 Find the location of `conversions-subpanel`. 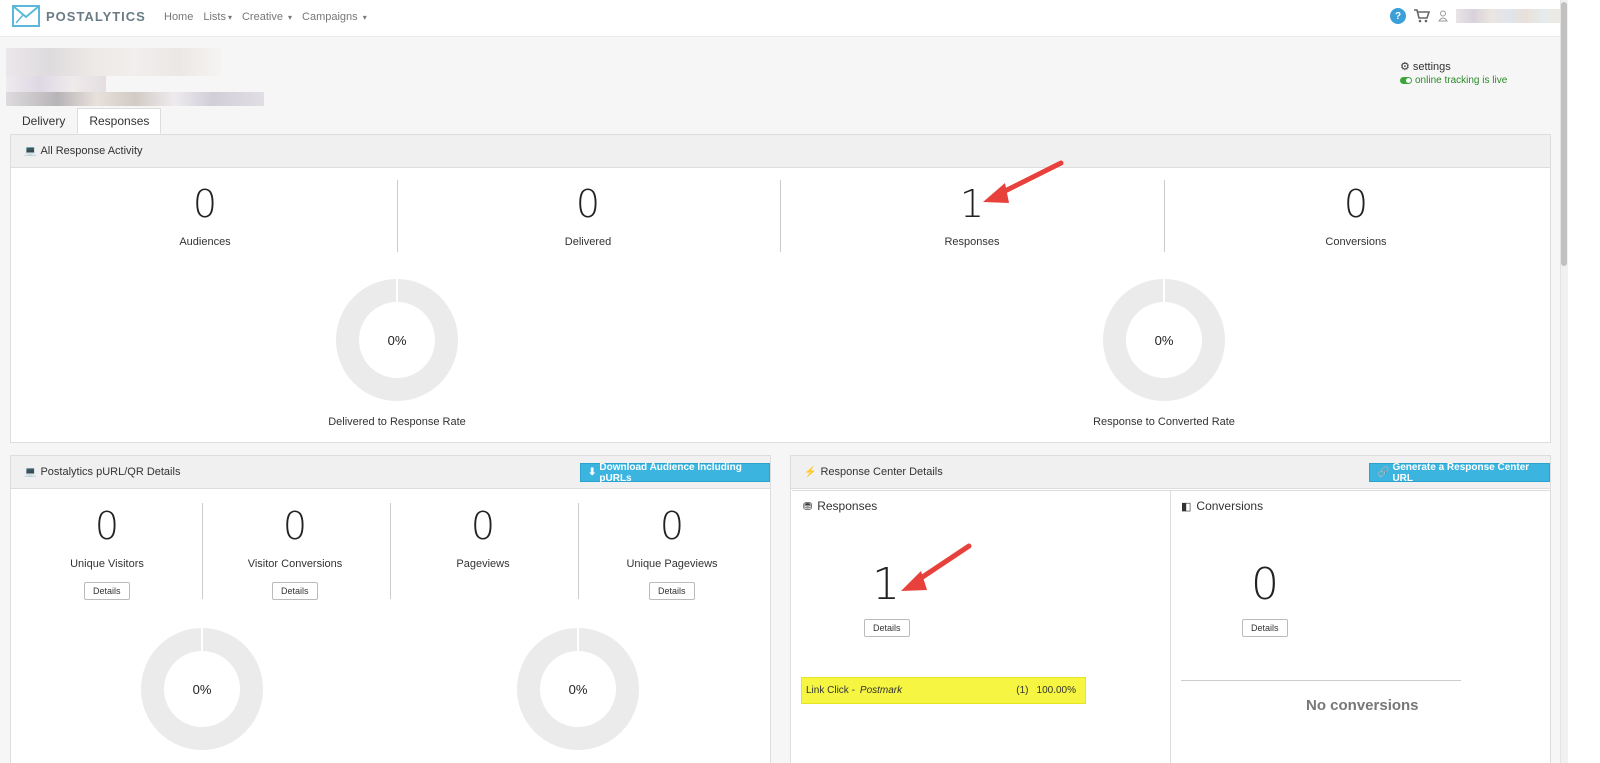

conversions-subpanel is located at coordinates (1360, 626).